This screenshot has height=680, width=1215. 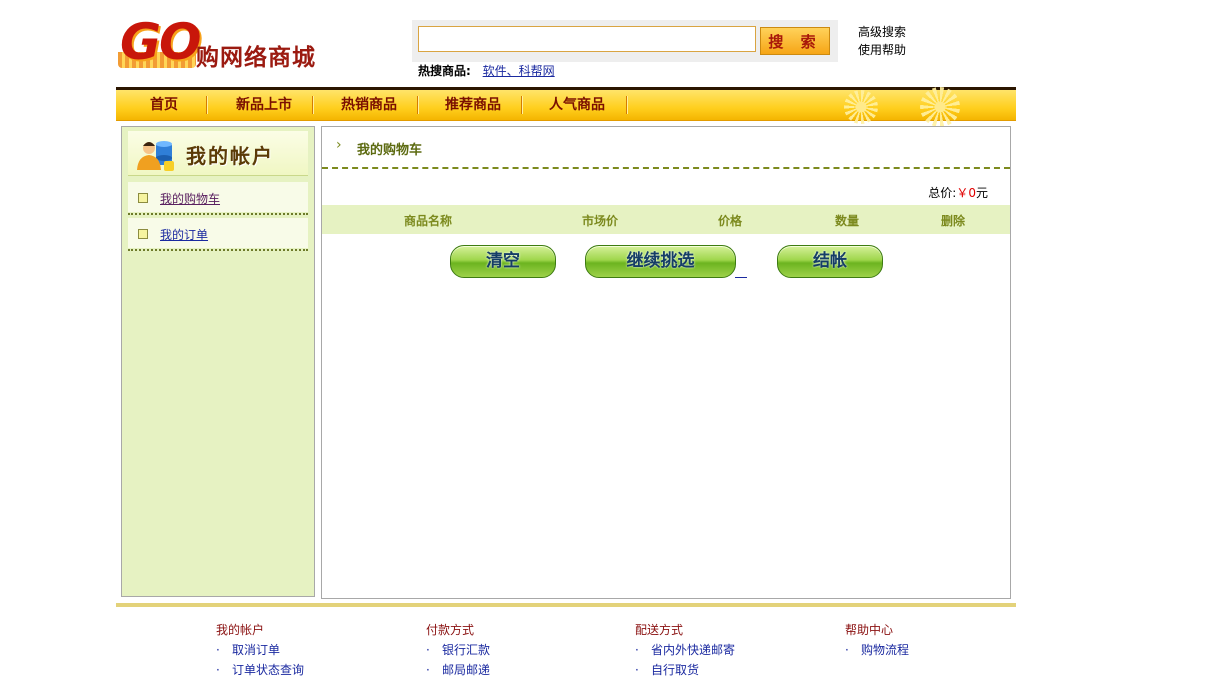 I want to click on cart-total: 总价:￥0元, so click(x=958, y=192).